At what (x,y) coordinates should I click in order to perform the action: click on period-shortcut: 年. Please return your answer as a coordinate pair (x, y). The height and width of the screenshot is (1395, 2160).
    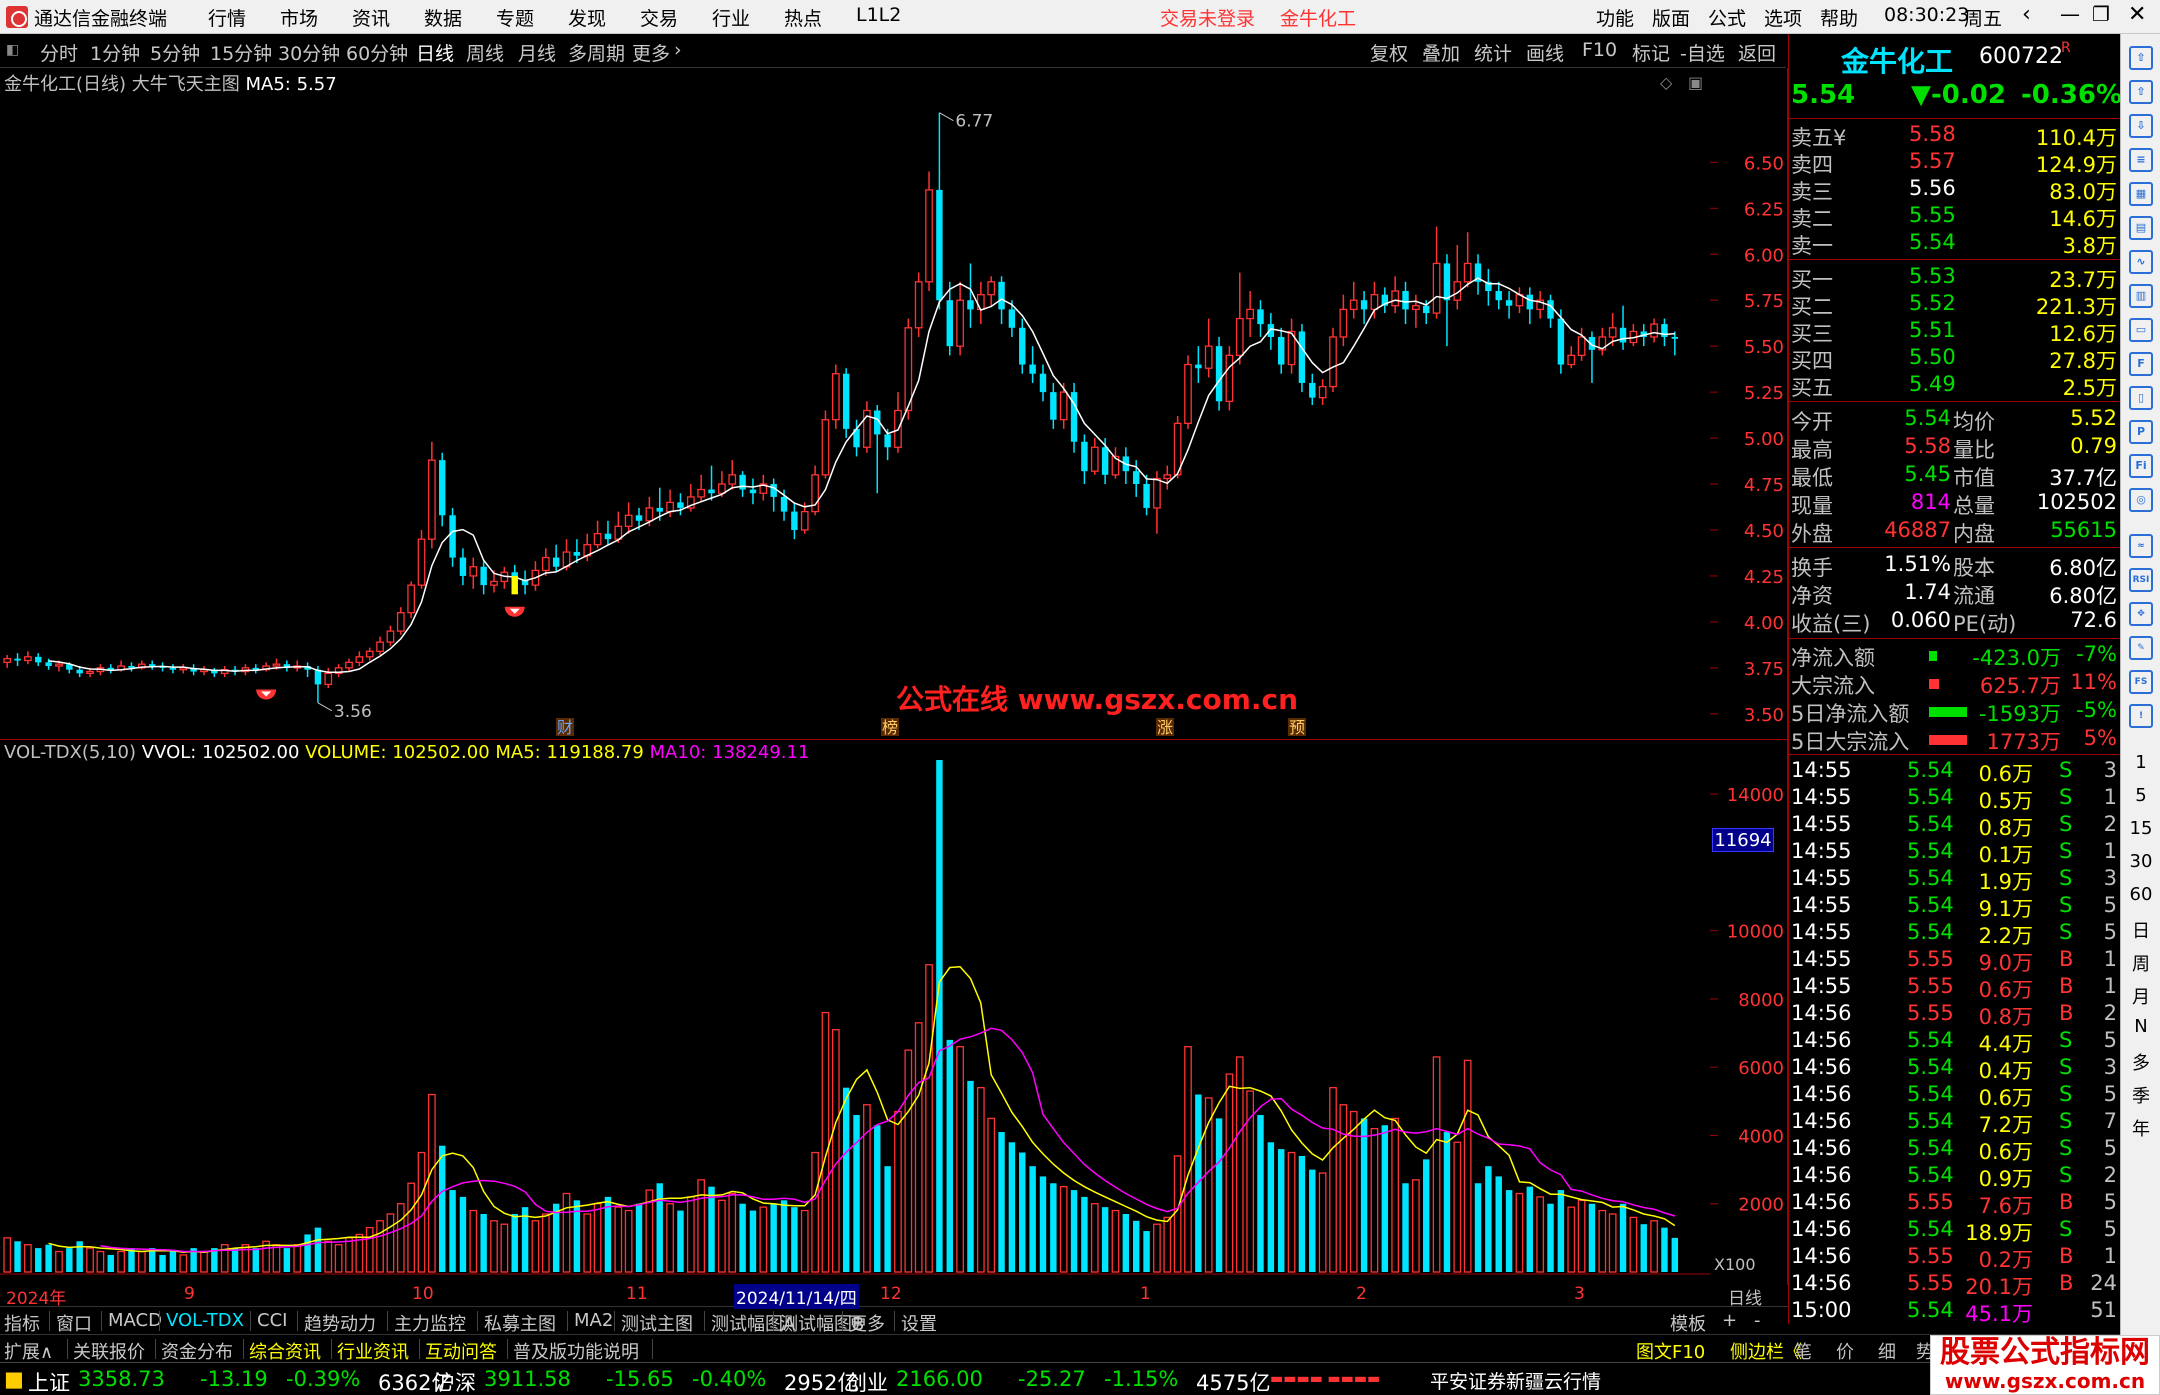
    Looking at the image, I should click on (2140, 1128).